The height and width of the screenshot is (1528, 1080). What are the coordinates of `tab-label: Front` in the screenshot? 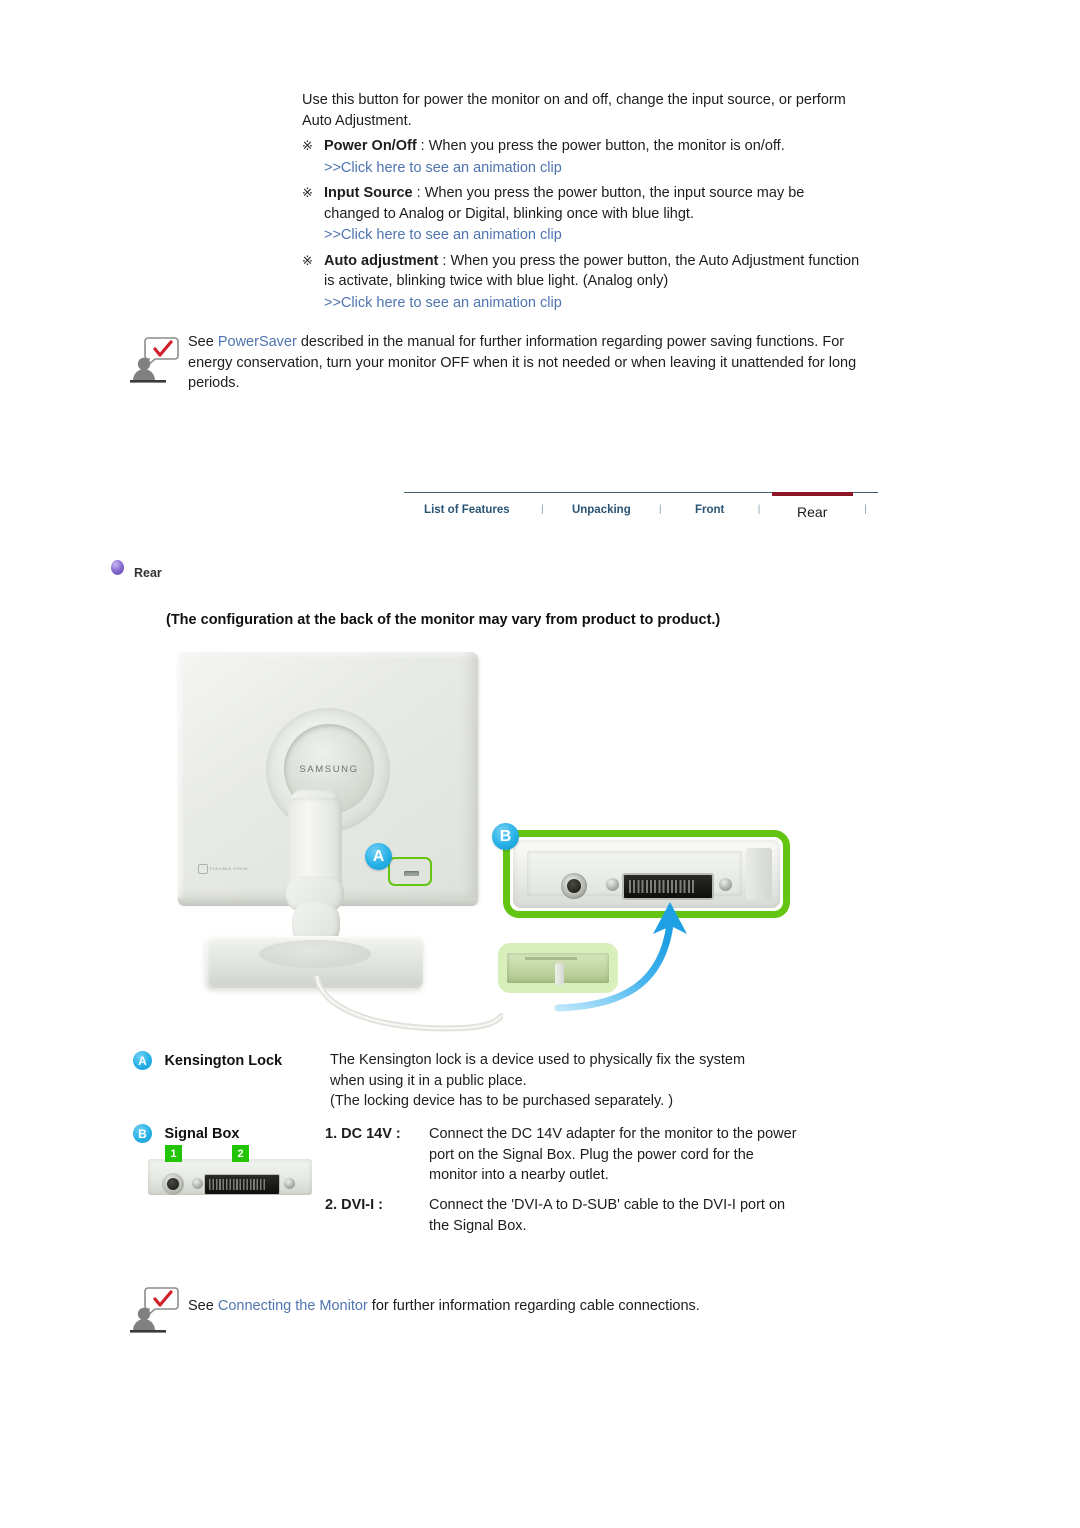 It's located at (709, 510).